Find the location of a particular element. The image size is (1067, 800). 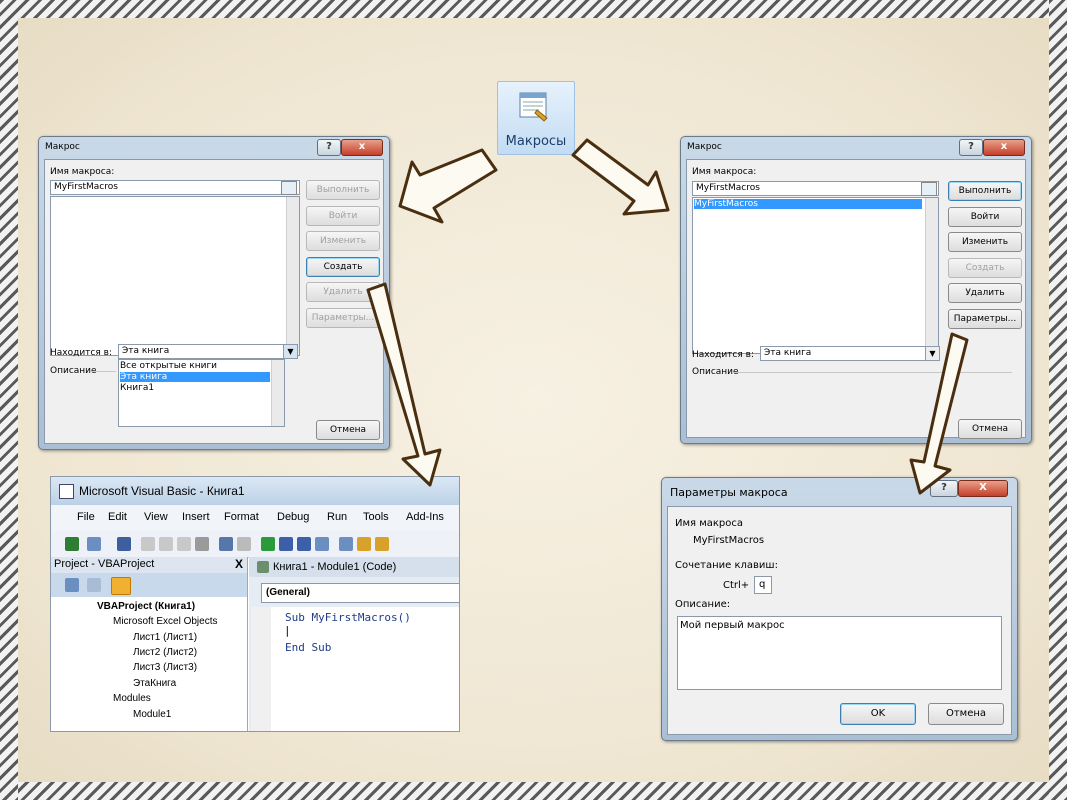

arrow-to-left-dialog is located at coordinates (448, 186).